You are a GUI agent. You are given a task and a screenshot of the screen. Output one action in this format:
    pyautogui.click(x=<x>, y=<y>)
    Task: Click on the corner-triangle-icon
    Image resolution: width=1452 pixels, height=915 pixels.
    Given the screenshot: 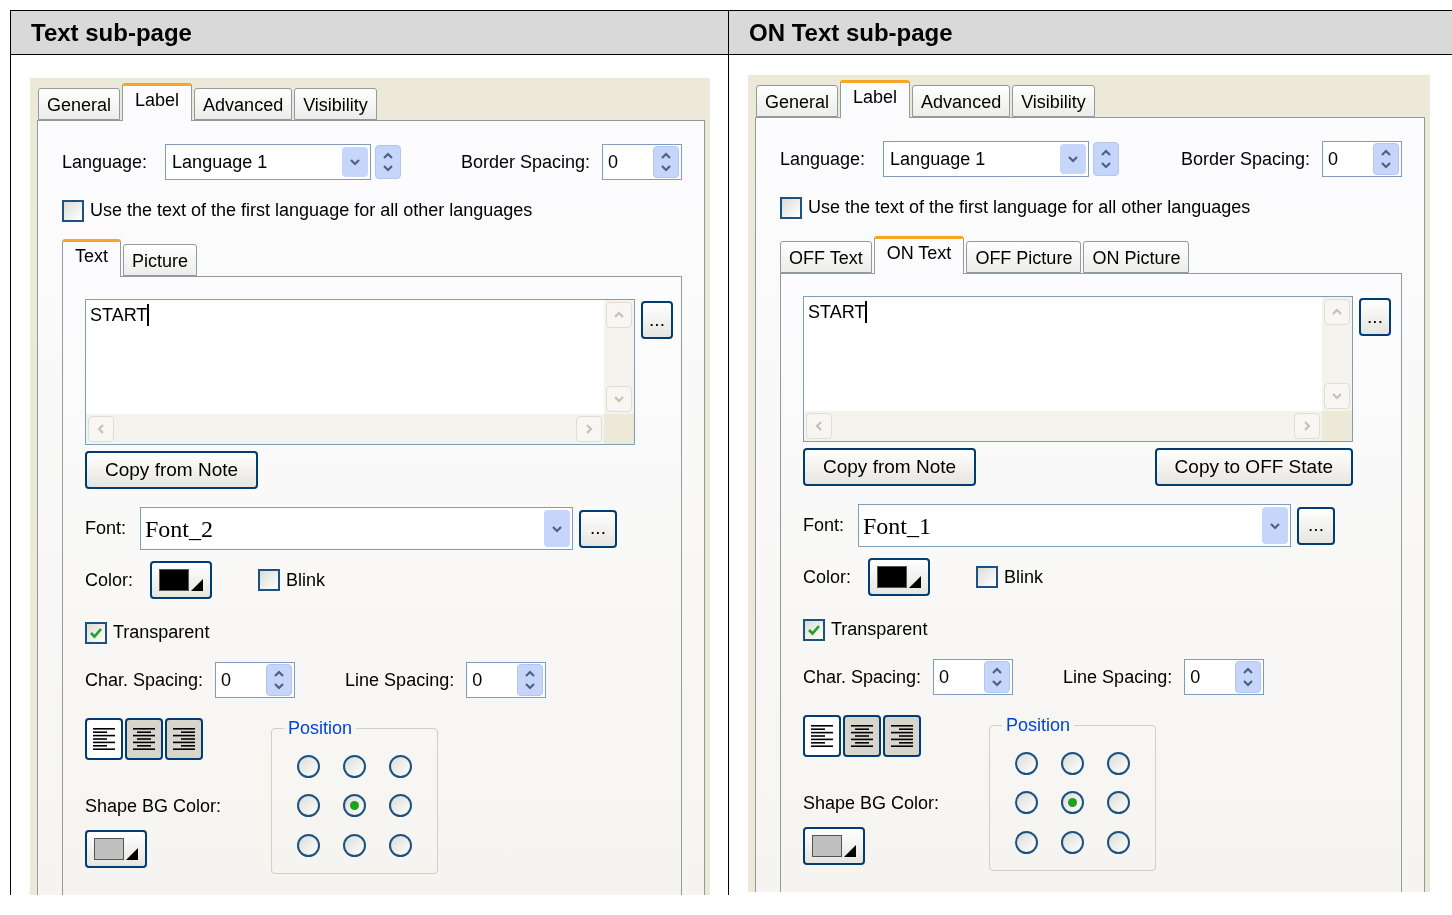 What is the action you would take?
    pyautogui.click(x=132, y=854)
    